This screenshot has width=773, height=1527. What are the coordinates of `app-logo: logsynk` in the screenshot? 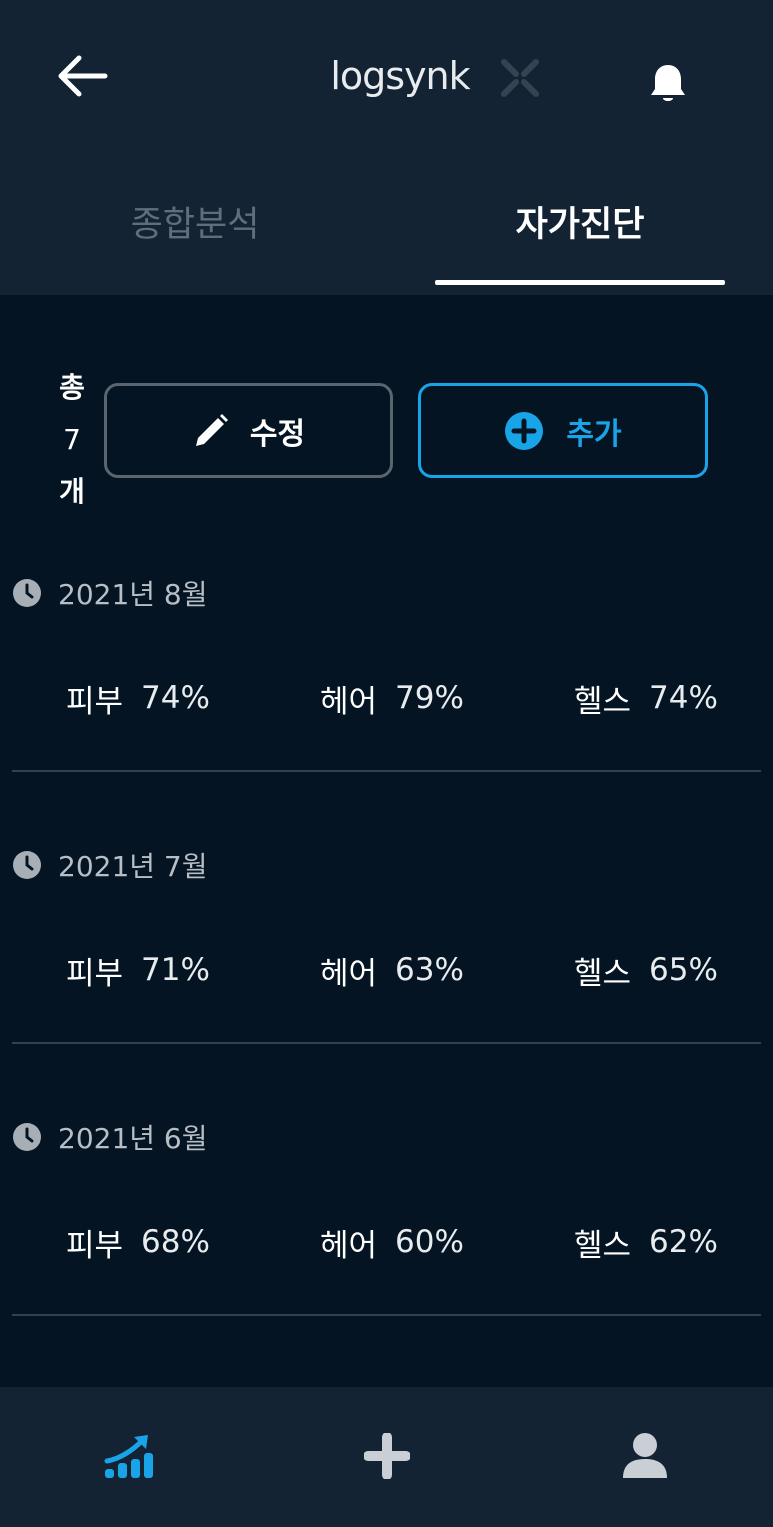 It's located at (400, 76).